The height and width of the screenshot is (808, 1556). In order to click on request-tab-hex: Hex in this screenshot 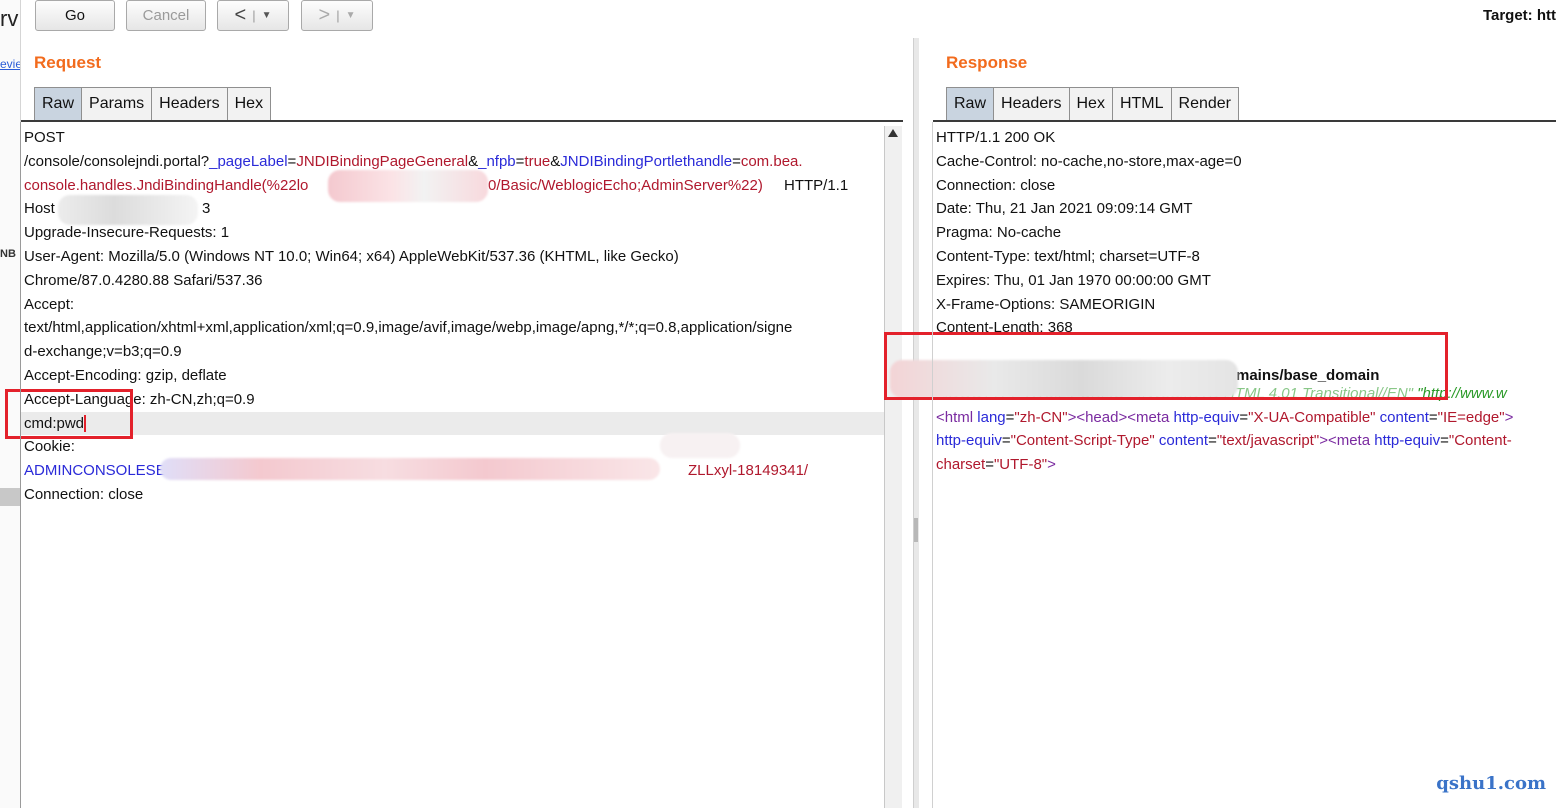, I will do `click(249, 103)`.